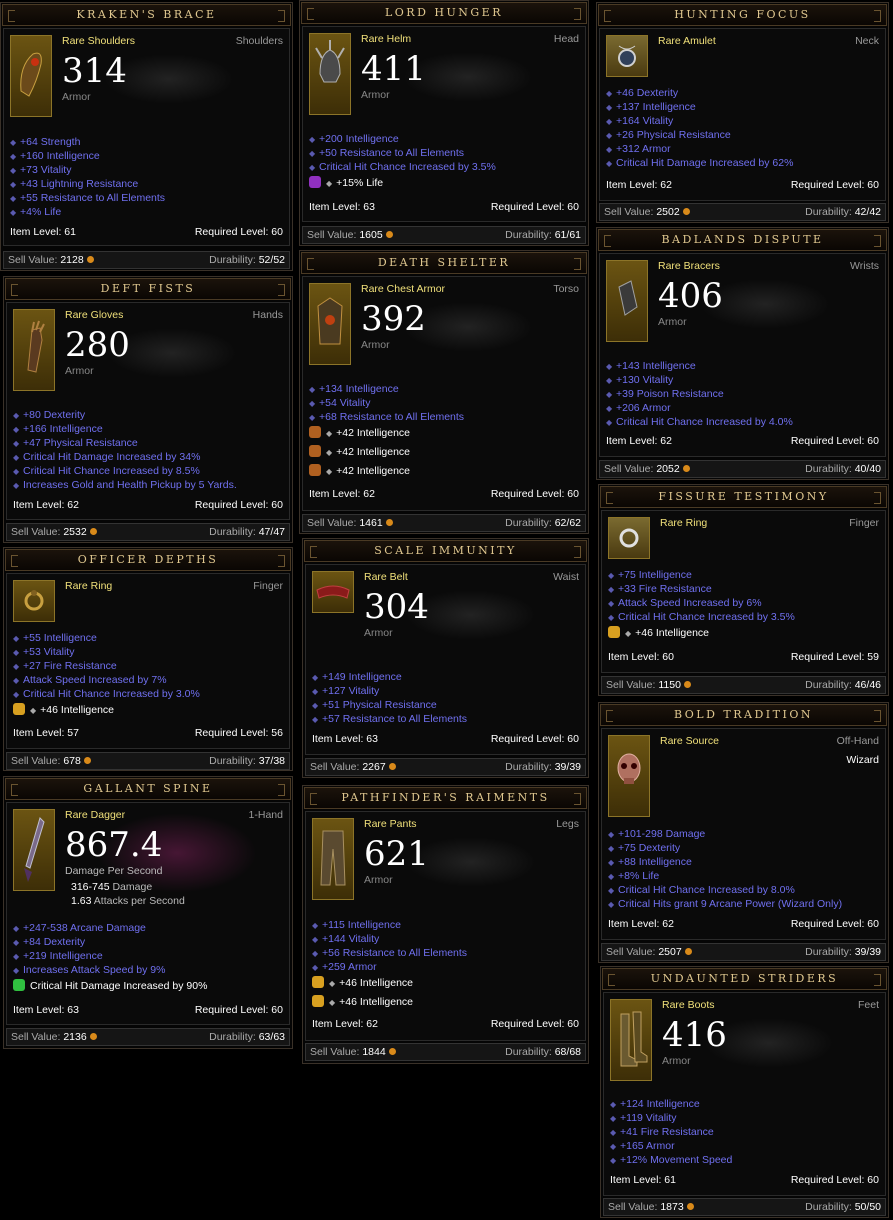 The image size is (893, 1220). Describe the element at coordinates (566, 39) in the screenshot. I see `item-slot: Head` at that location.